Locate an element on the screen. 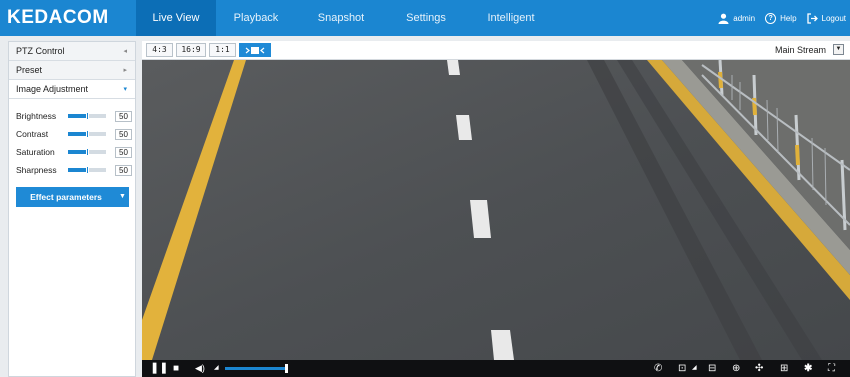 The width and height of the screenshot is (850, 377). stream-select: Main Stream is located at coordinates (800, 50).